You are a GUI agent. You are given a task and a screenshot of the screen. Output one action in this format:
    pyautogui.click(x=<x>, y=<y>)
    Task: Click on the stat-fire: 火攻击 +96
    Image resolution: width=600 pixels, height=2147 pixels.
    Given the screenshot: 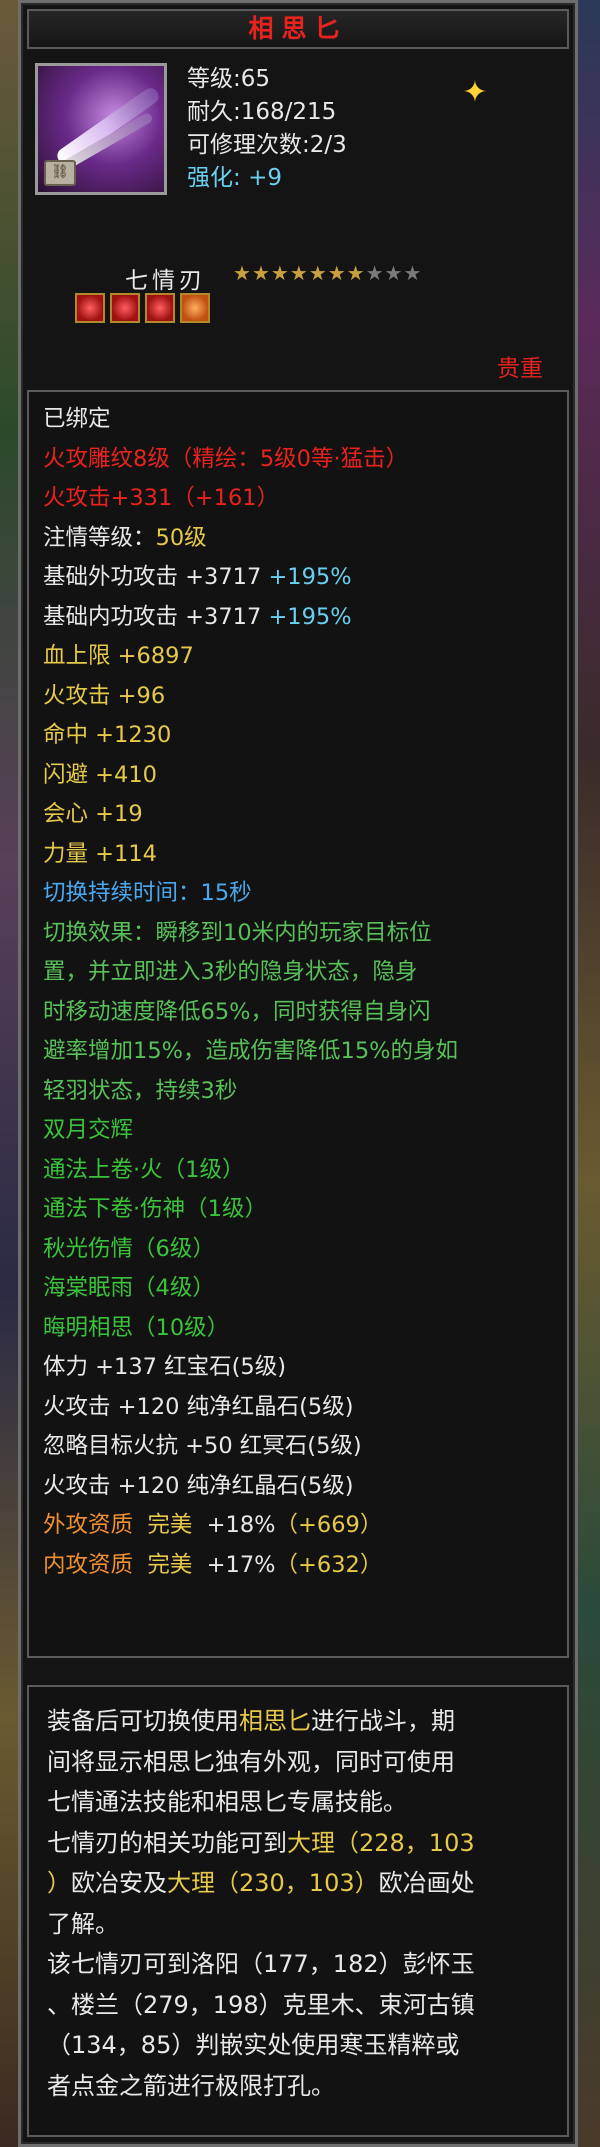 What is the action you would take?
    pyautogui.click(x=104, y=695)
    